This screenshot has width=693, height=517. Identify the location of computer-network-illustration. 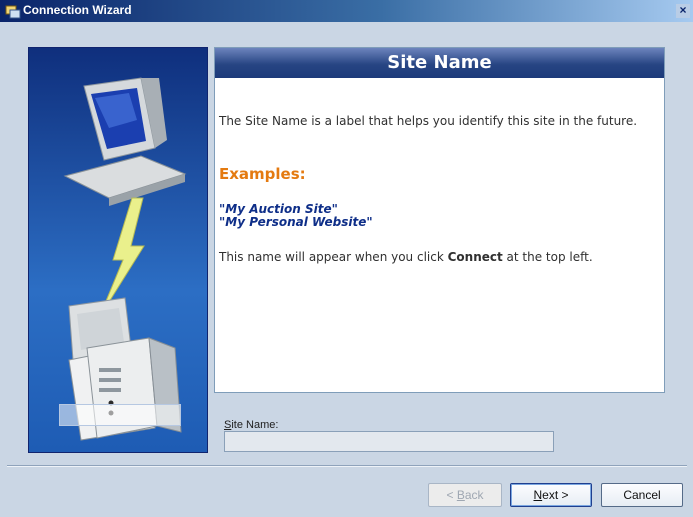
(125, 259).